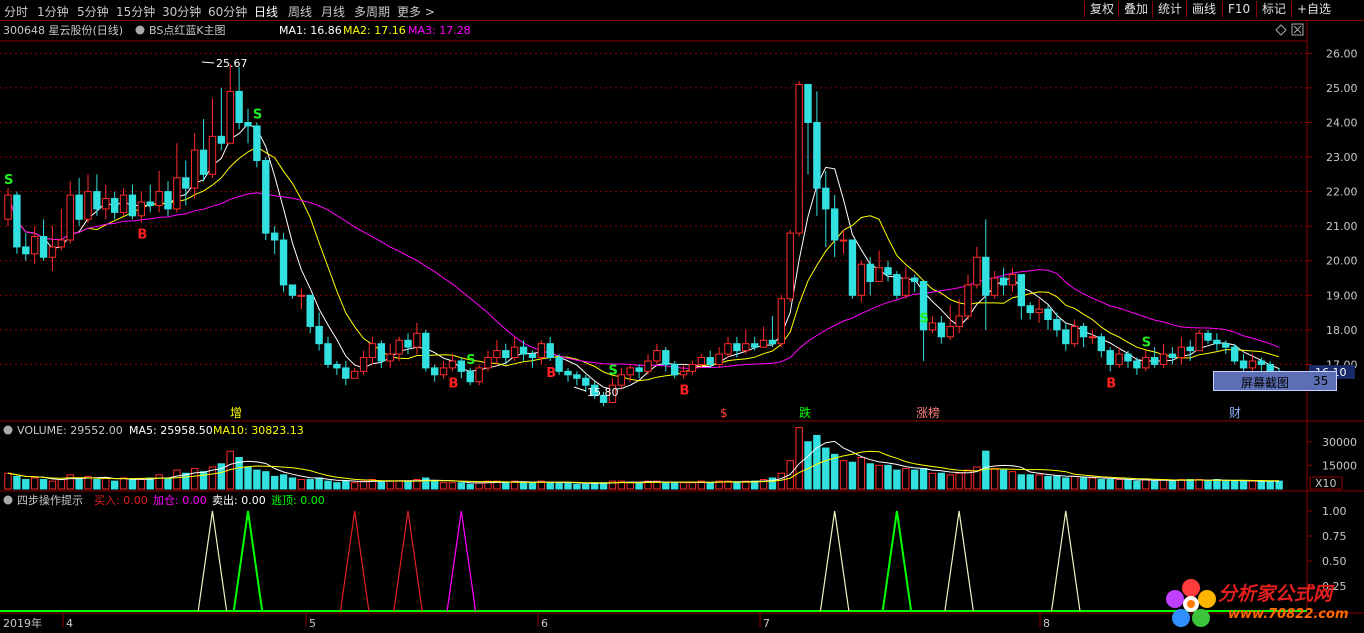 This screenshot has height=633, width=1364. What do you see at coordinates (266, 11) in the screenshot?
I see `period-daily: 日线` at bounding box center [266, 11].